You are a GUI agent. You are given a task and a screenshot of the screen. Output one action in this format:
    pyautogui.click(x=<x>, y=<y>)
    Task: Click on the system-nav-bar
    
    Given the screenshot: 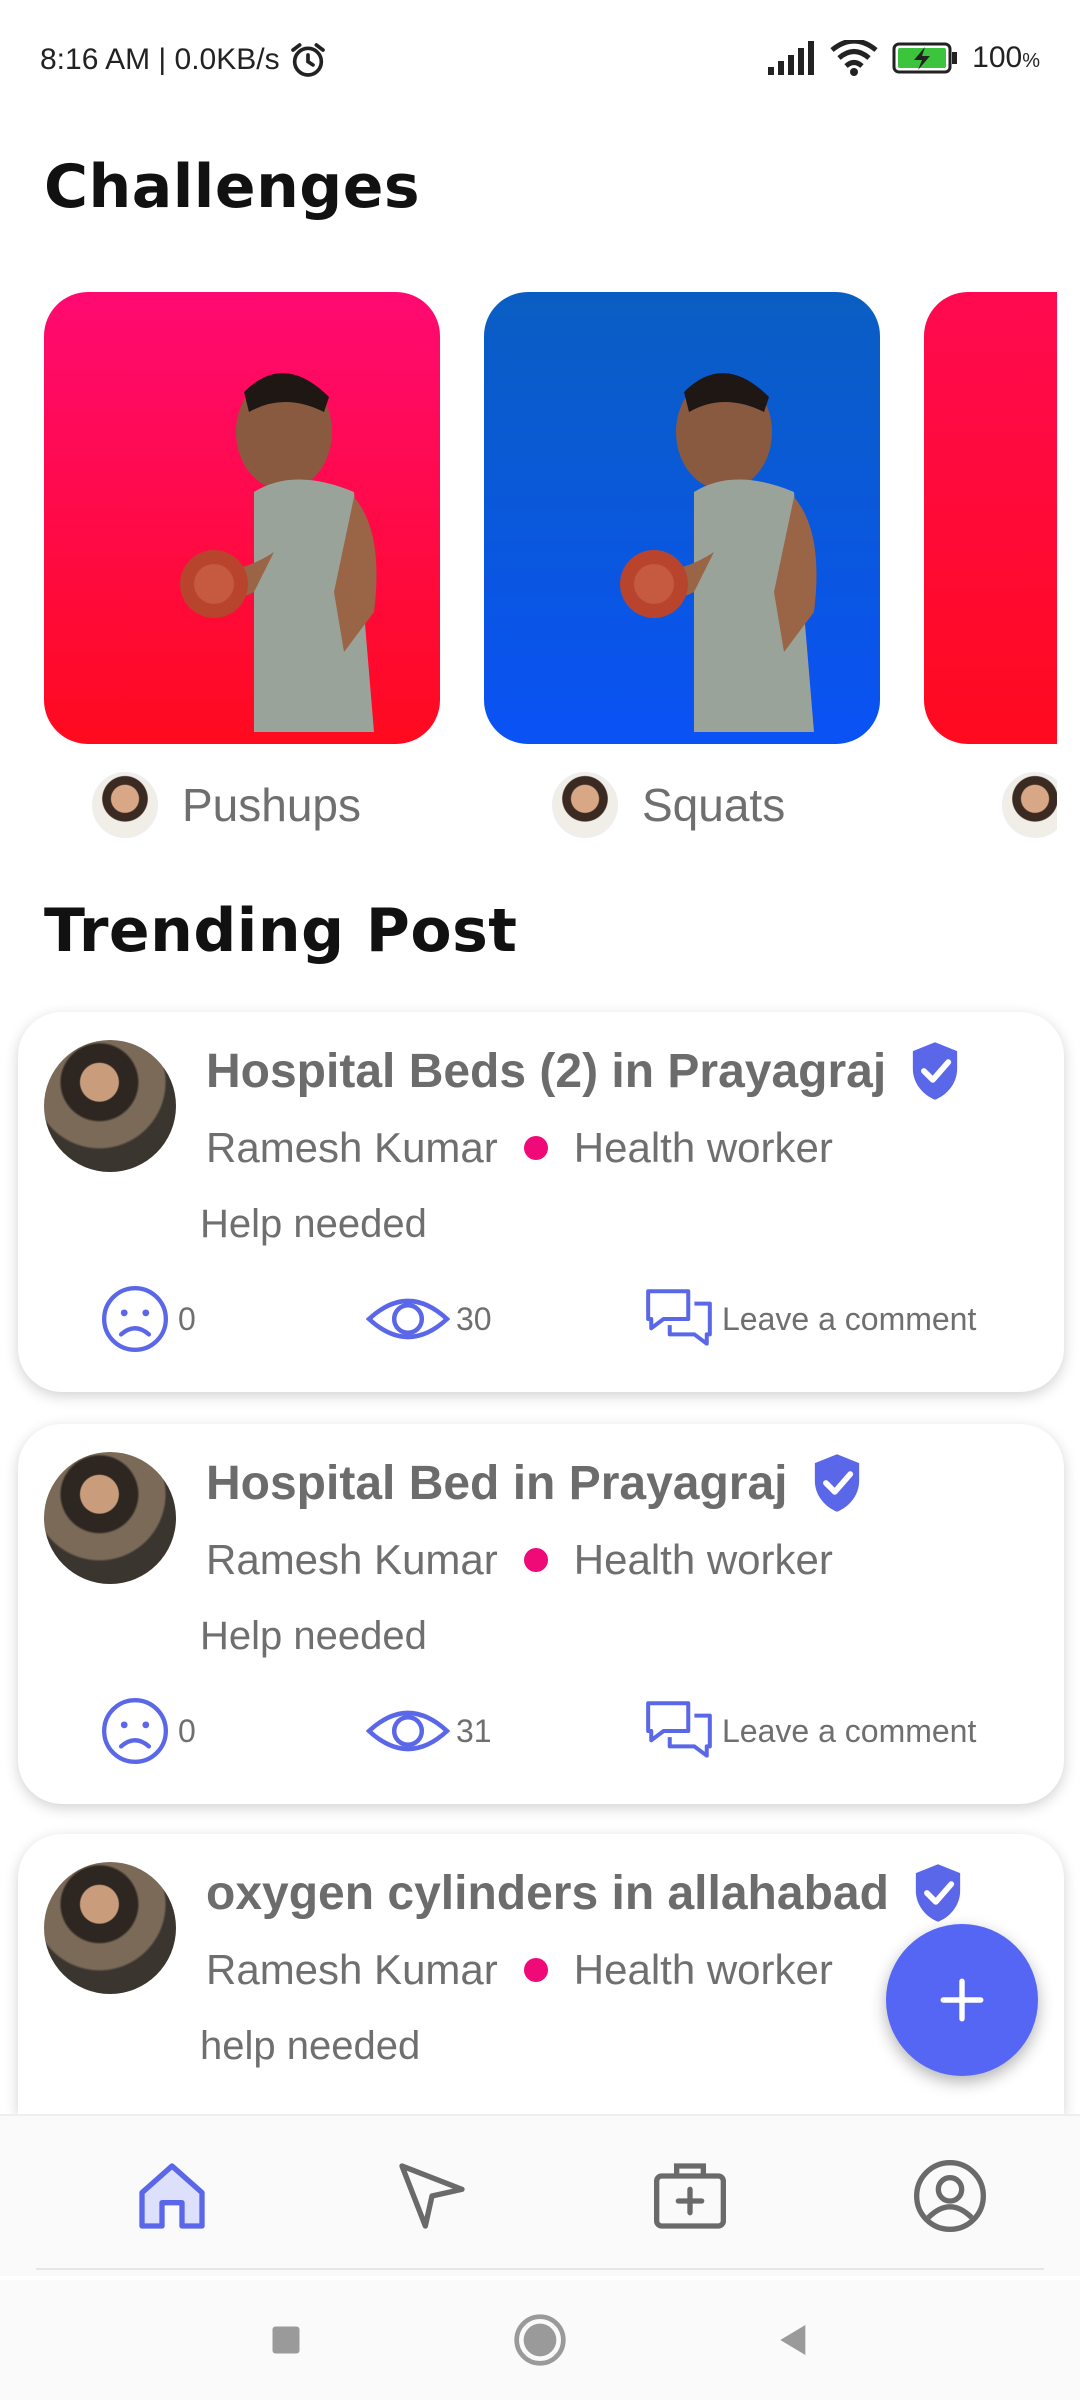 What is the action you would take?
    pyautogui.click(x=540, y=2340)
    